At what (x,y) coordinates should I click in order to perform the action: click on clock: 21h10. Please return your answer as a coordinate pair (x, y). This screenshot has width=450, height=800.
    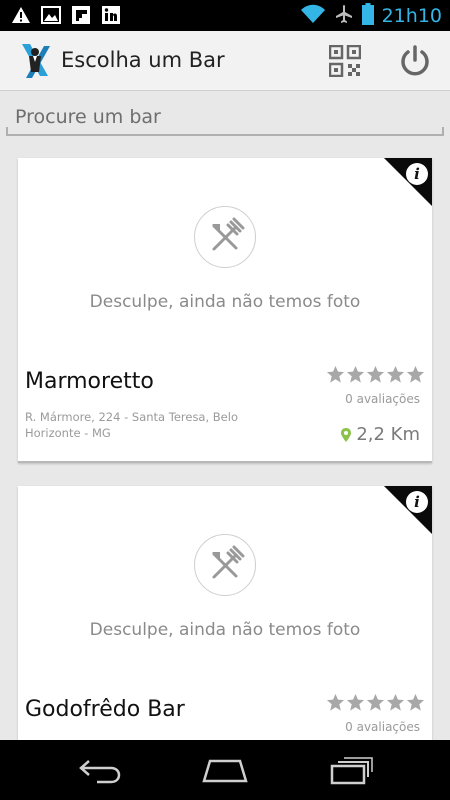
    Looking at the image, I should click on (411, 16).